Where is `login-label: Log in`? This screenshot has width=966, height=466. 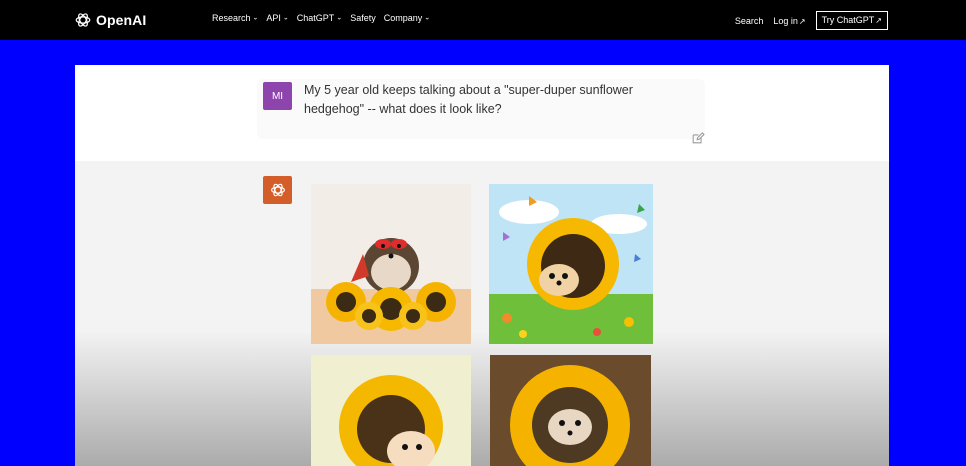
login-label: Log in is located at coordinates (785, 20).